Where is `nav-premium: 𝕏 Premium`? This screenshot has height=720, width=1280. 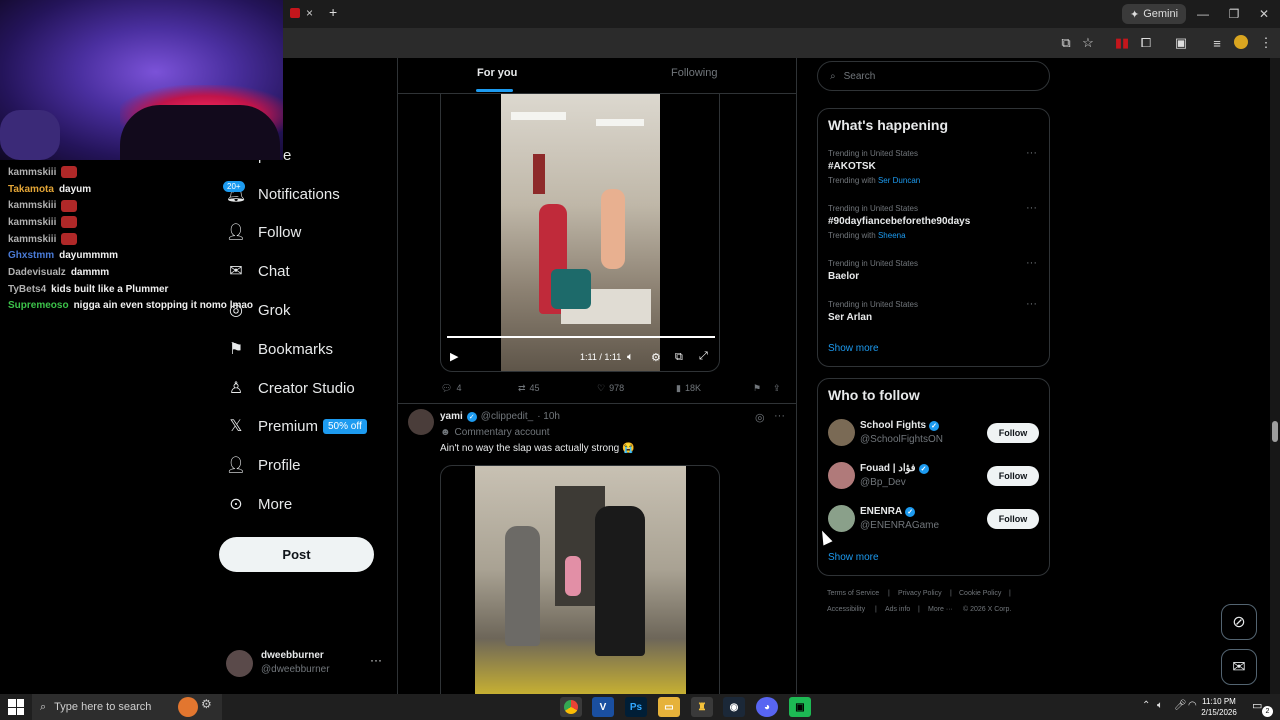 nav-premium: 𝕏 Premium is located at coordinates (272, 426).